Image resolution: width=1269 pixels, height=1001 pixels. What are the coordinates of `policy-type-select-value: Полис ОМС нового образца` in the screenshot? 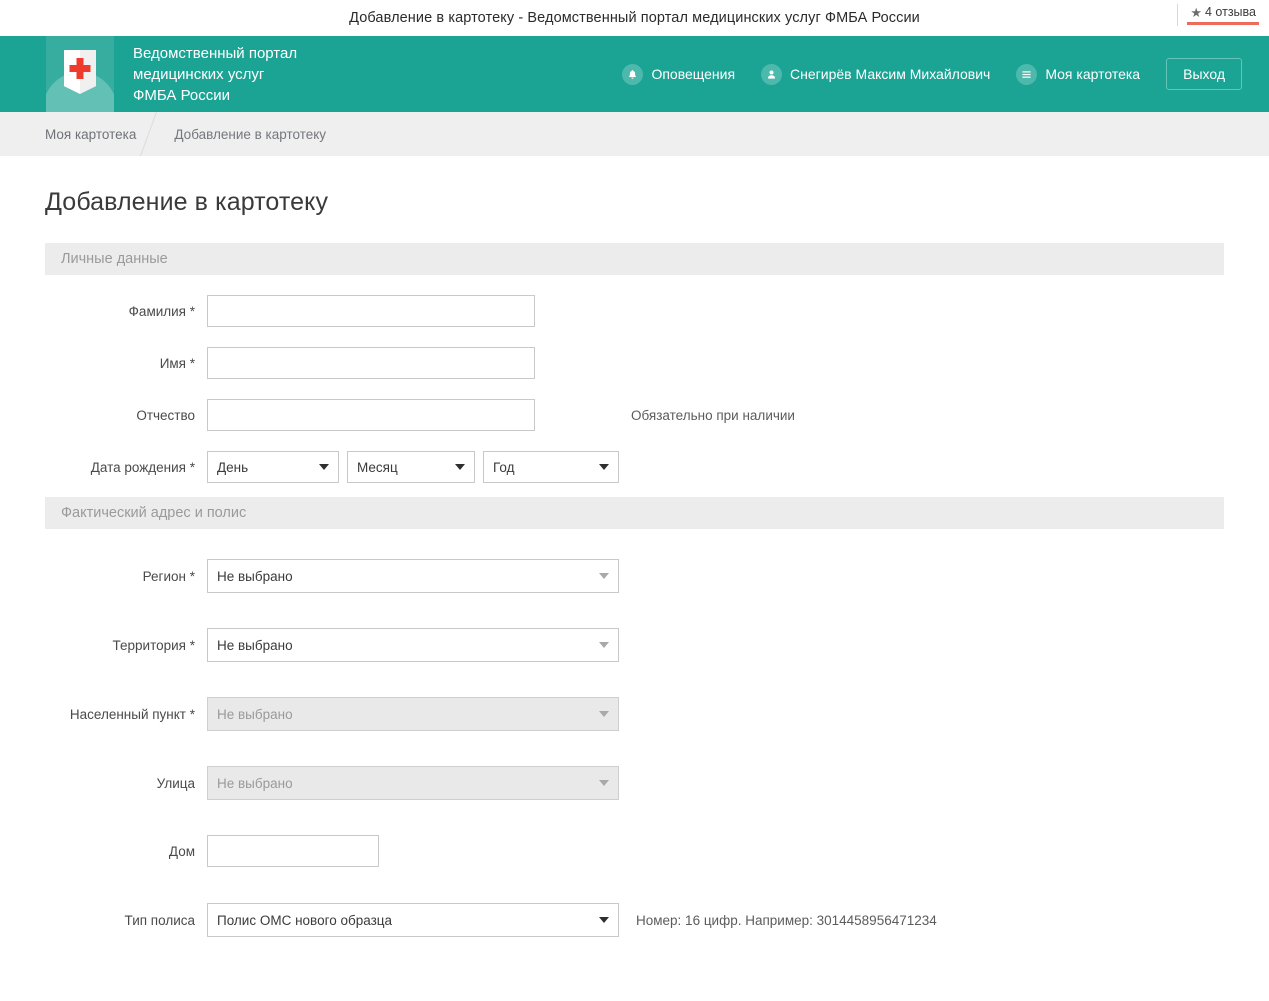 It's located at (304, 920).